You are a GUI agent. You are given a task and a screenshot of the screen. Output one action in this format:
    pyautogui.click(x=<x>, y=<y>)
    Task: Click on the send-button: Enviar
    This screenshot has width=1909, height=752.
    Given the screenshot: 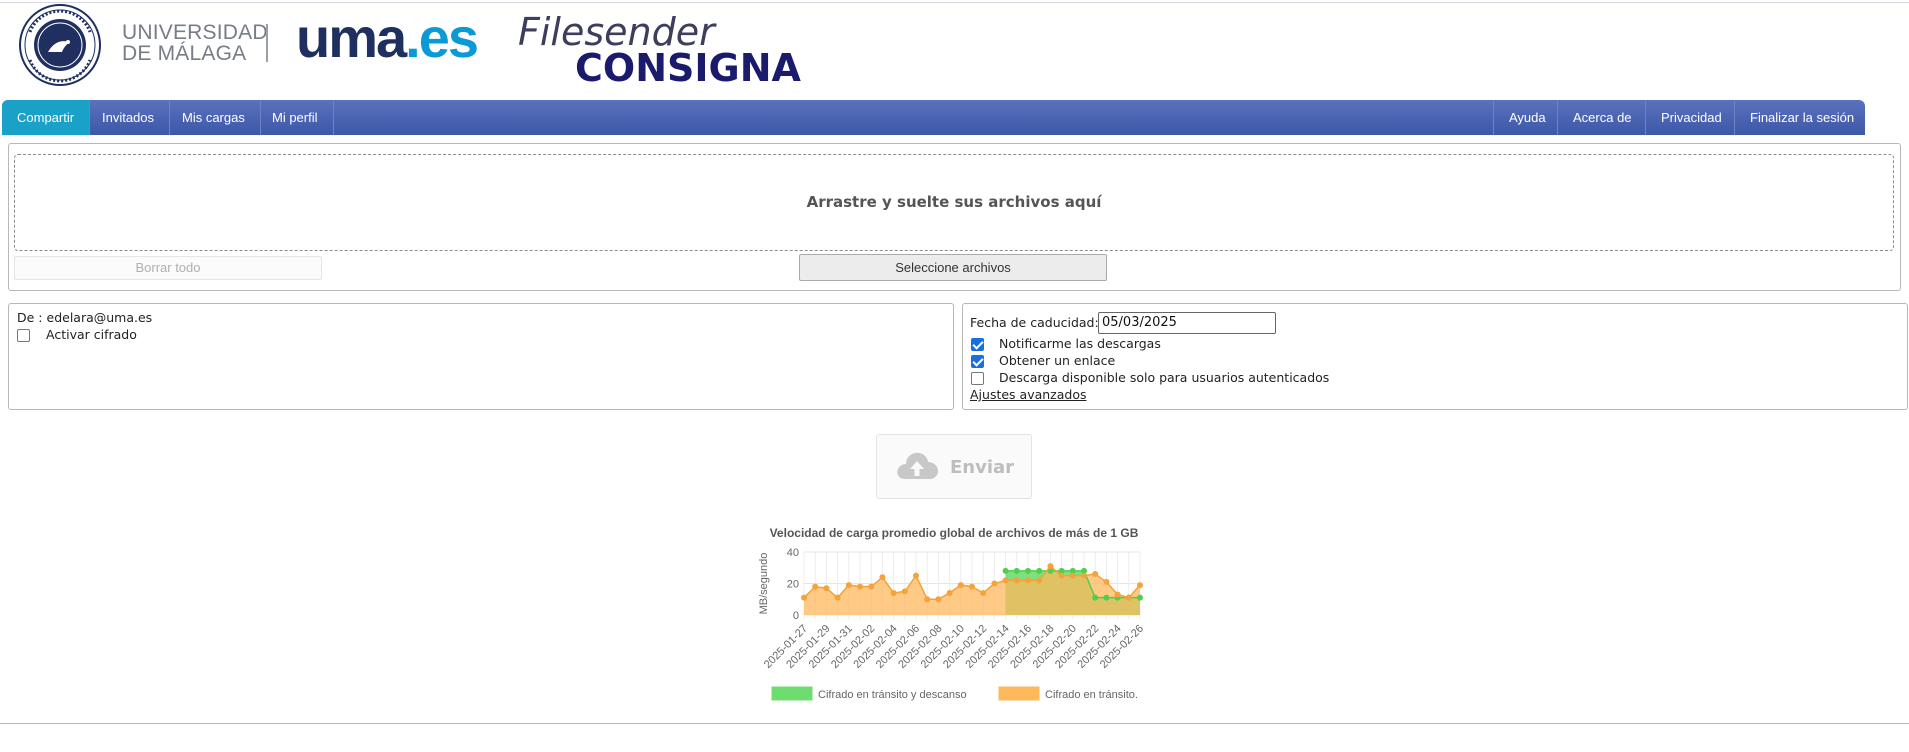 What is the action you would take?
    pyautogui.click(x=954, y=466)
    